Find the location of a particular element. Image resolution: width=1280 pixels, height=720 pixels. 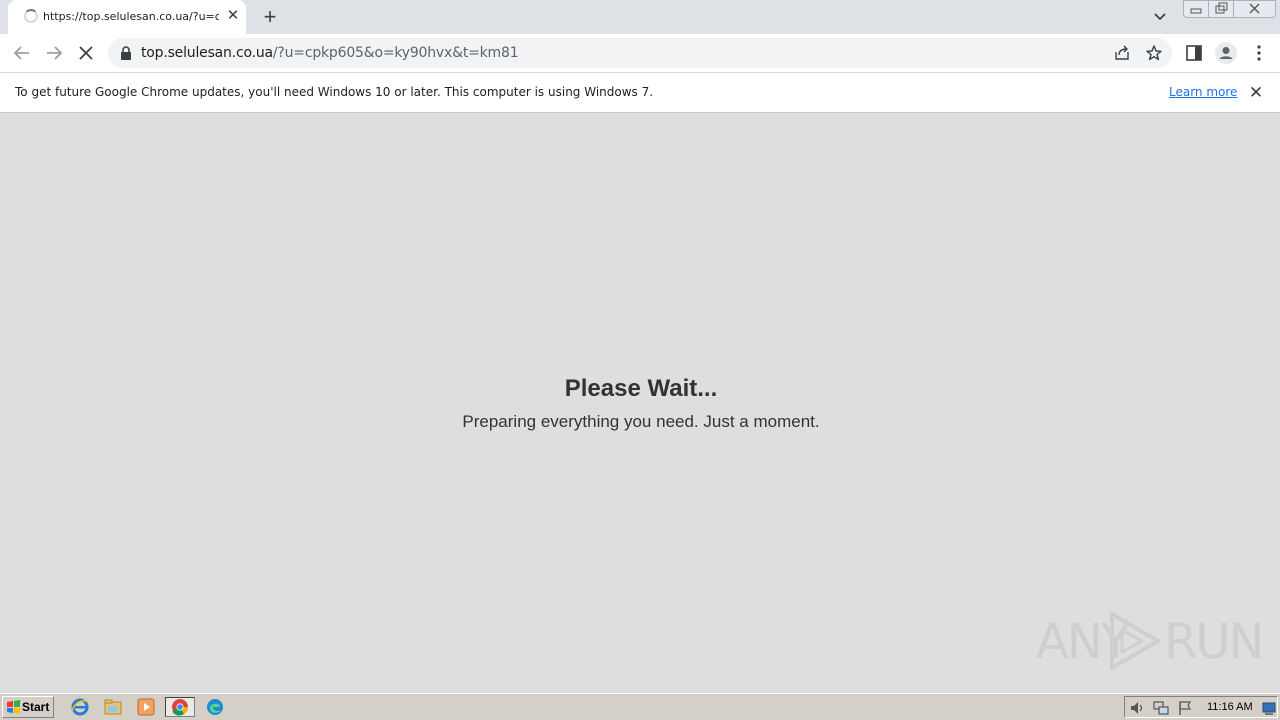

forward-arrow-icon is located at coordinates (54, 53).